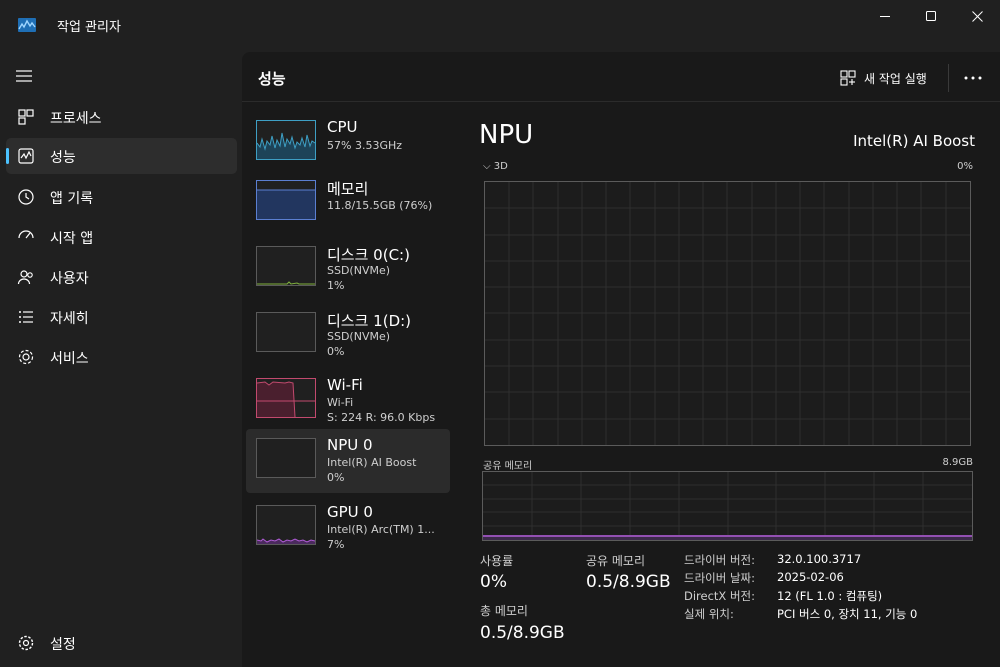  I want to click on graph-3d-label: ⌵ 3D, so click(495, 166).